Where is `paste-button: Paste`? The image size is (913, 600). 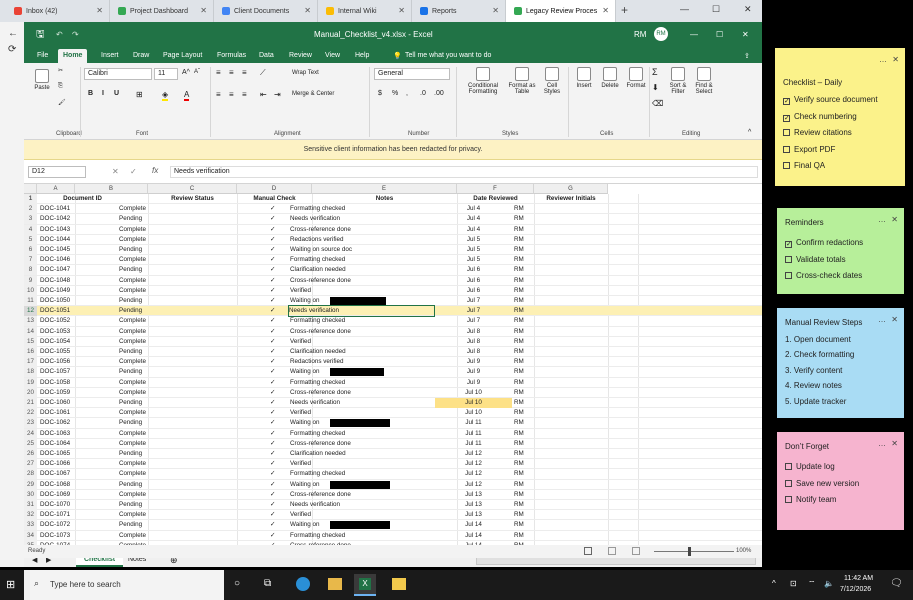 paste-button: Paste is located at coordinates (42, 80).